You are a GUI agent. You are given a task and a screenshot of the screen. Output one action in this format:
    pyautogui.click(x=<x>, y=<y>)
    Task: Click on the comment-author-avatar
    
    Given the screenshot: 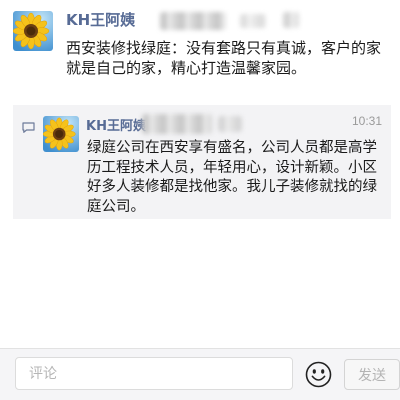 What is the action you would take?
    pyautogui.click(x=61, y=134)
    